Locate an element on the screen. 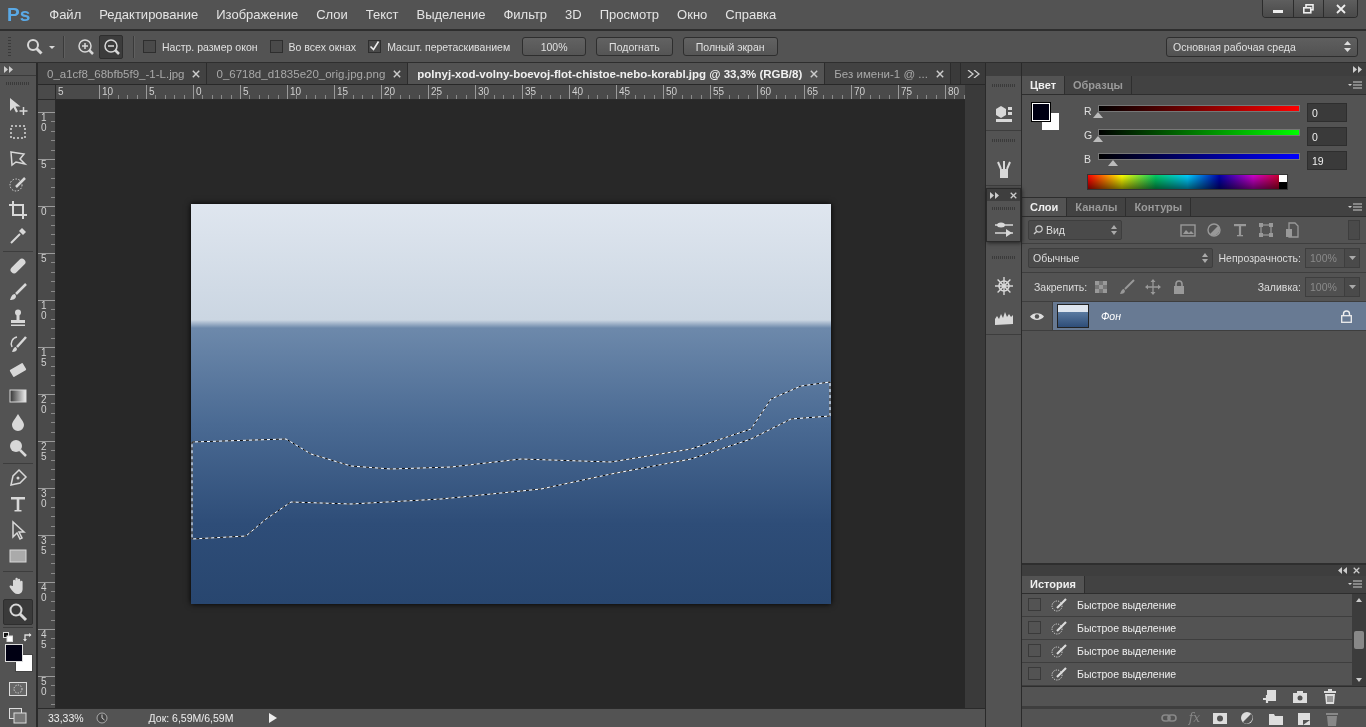  scrollbar-thumb is located at coordinates (1359, 639).